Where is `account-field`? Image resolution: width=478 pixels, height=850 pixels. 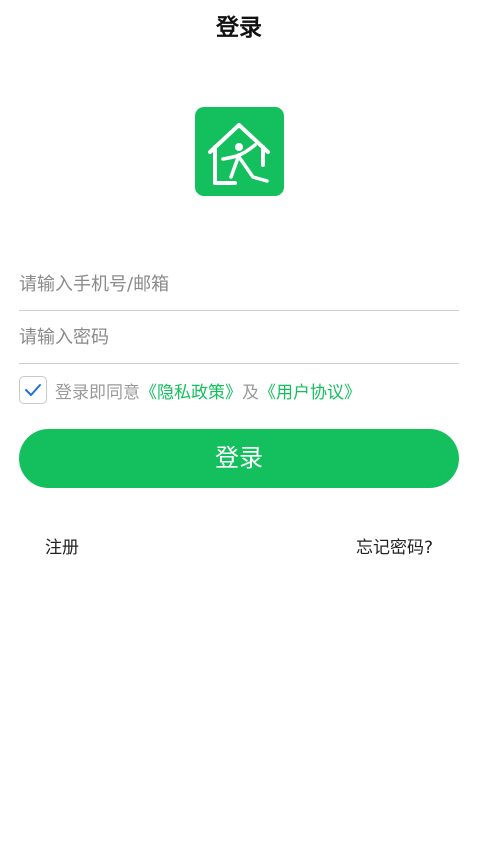
account-field is located at coordinates (239, 284).